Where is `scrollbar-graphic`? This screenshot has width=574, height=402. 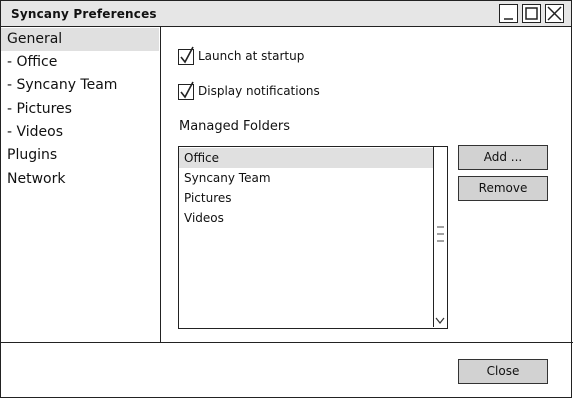
scrollbar-graphic is located at coordinates (440, 275).